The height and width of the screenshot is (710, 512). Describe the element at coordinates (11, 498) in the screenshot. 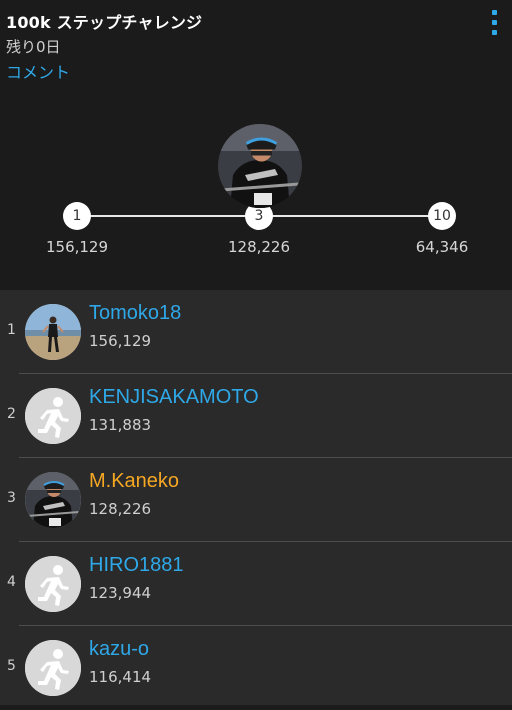

I see `row-rank: 3` at that location.